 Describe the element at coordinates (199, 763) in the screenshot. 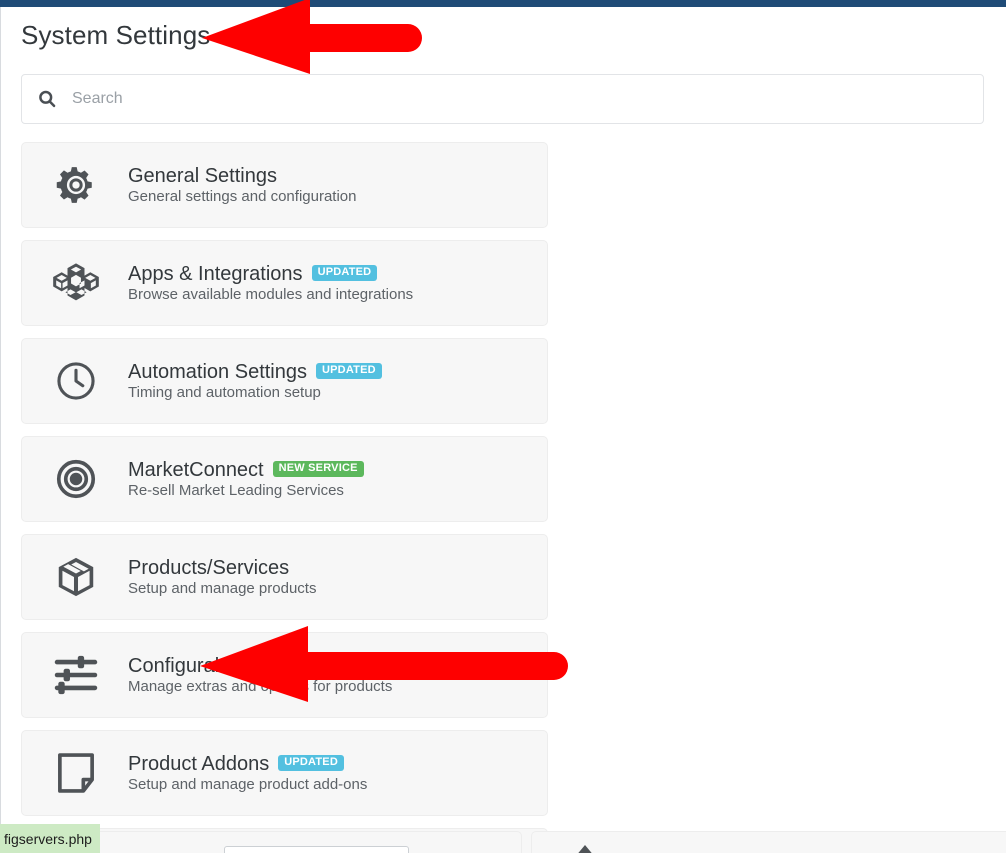

I see `settings-card-title-text: Product Addons` at that location.